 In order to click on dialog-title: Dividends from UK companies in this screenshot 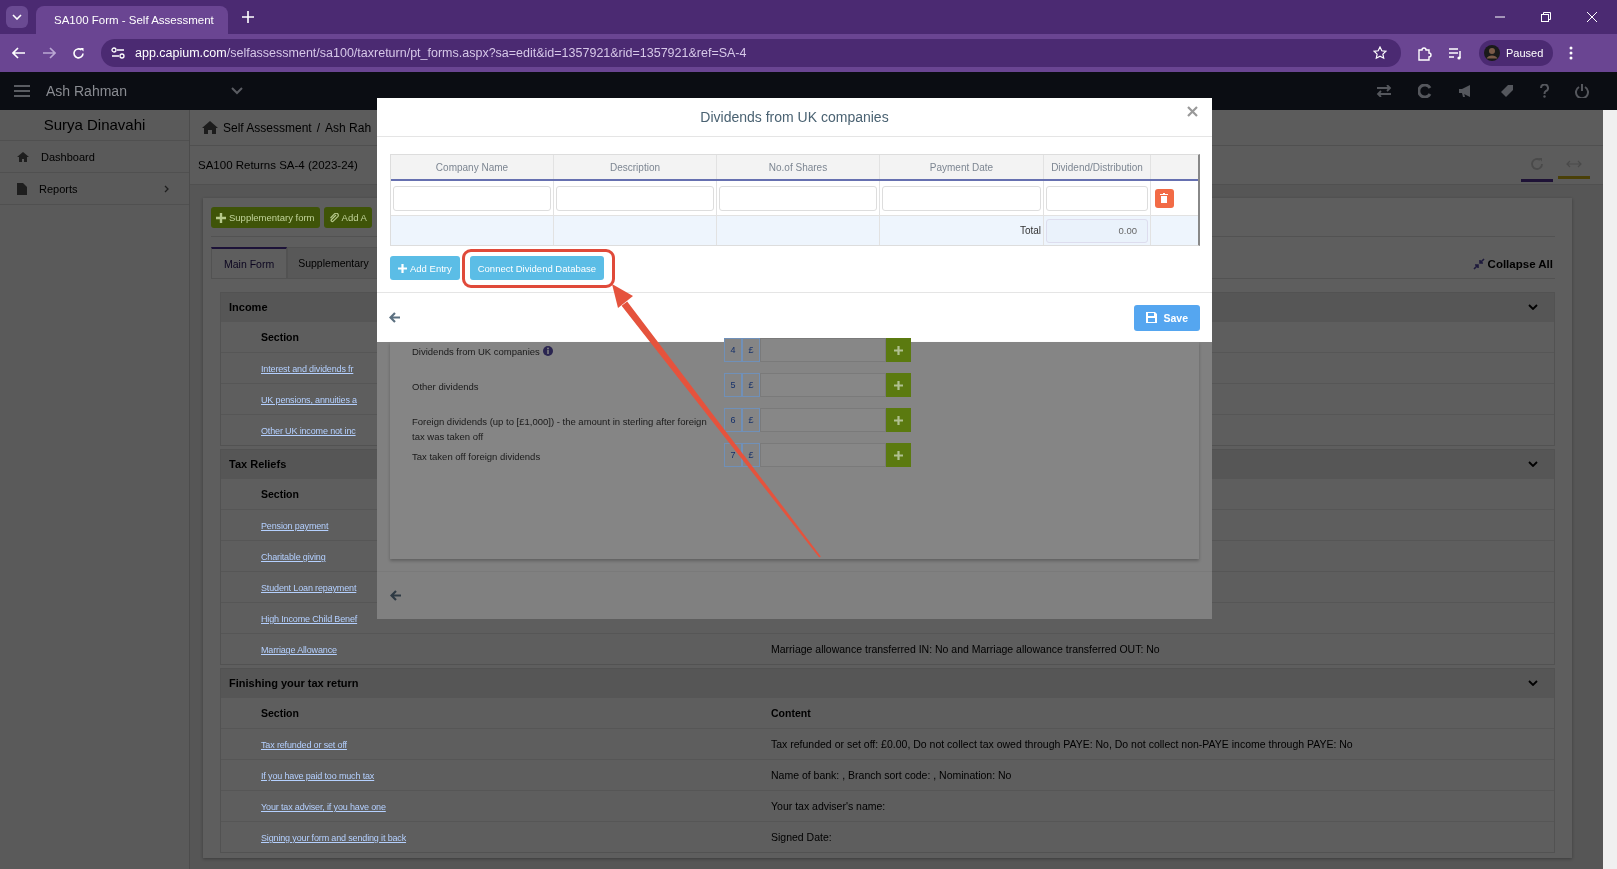, I will do `click(794, 117)`.